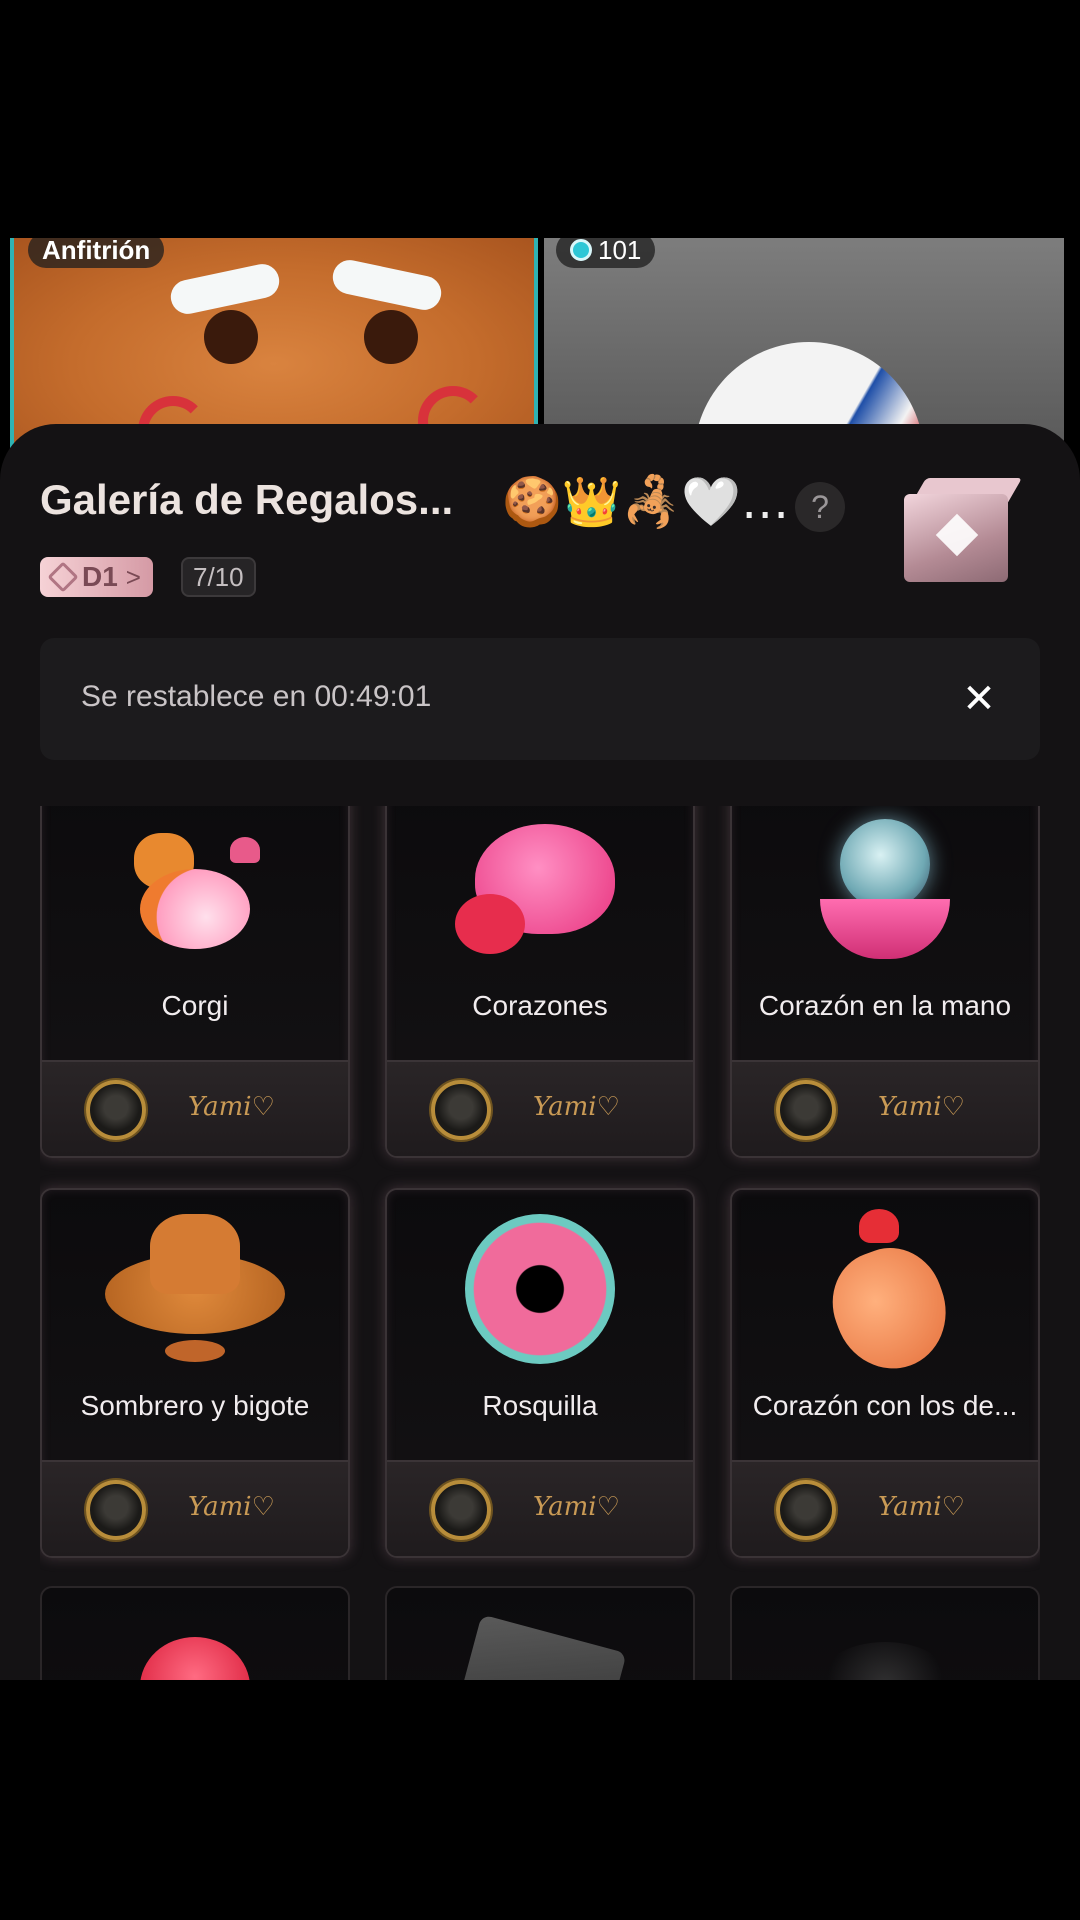 The width and height of the screenshot is (1080, 1920). I want to click on heart-in-hand-icon, so click(885, 890).